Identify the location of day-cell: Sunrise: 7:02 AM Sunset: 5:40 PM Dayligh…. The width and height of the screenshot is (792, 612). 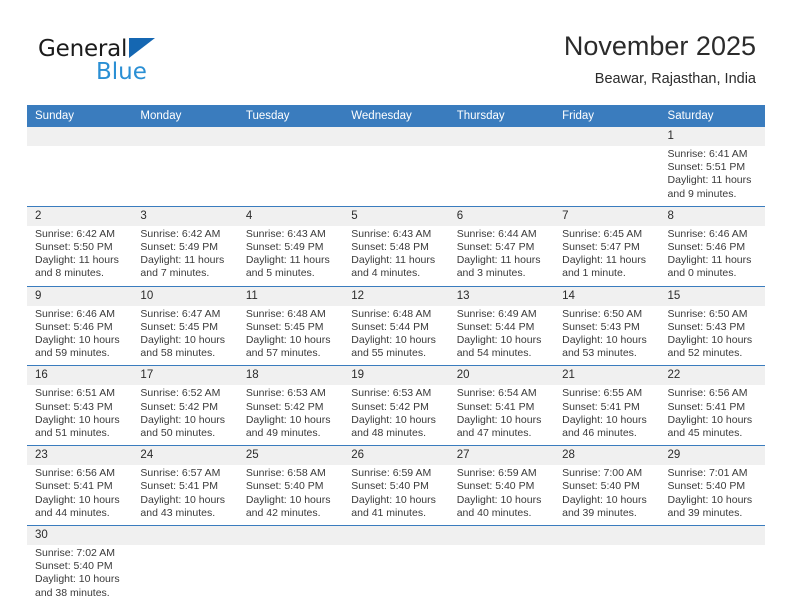
(80, 575).